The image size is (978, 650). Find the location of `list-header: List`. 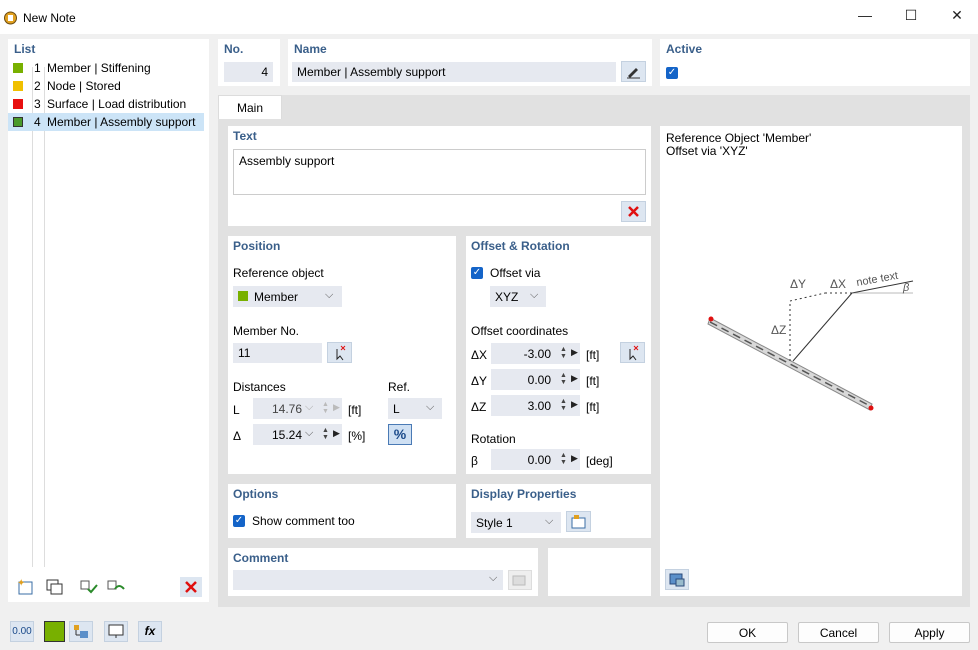

list-header: List is located at coordinates (25, 49).